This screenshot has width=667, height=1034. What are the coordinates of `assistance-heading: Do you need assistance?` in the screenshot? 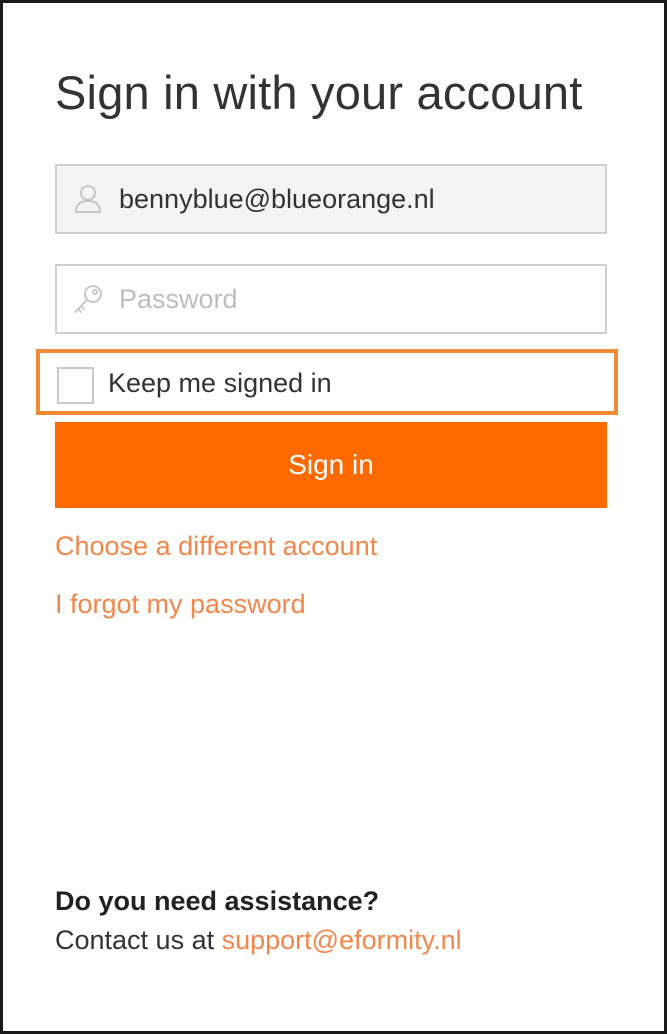 It's located at (217, 901).